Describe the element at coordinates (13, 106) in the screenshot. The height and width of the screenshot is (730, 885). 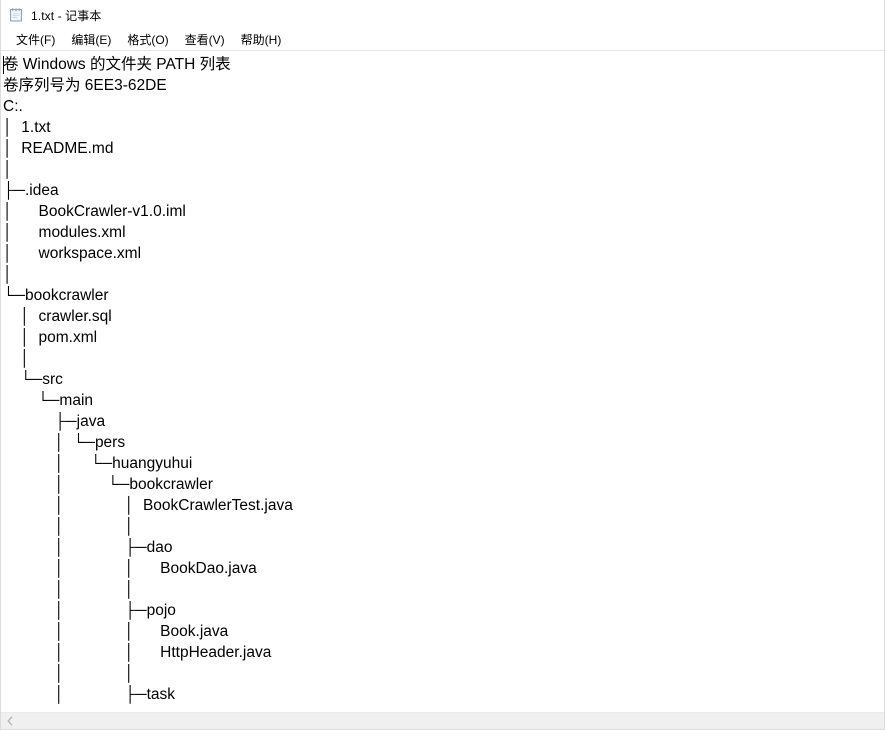
I see `editor-line: C:.` at that location.